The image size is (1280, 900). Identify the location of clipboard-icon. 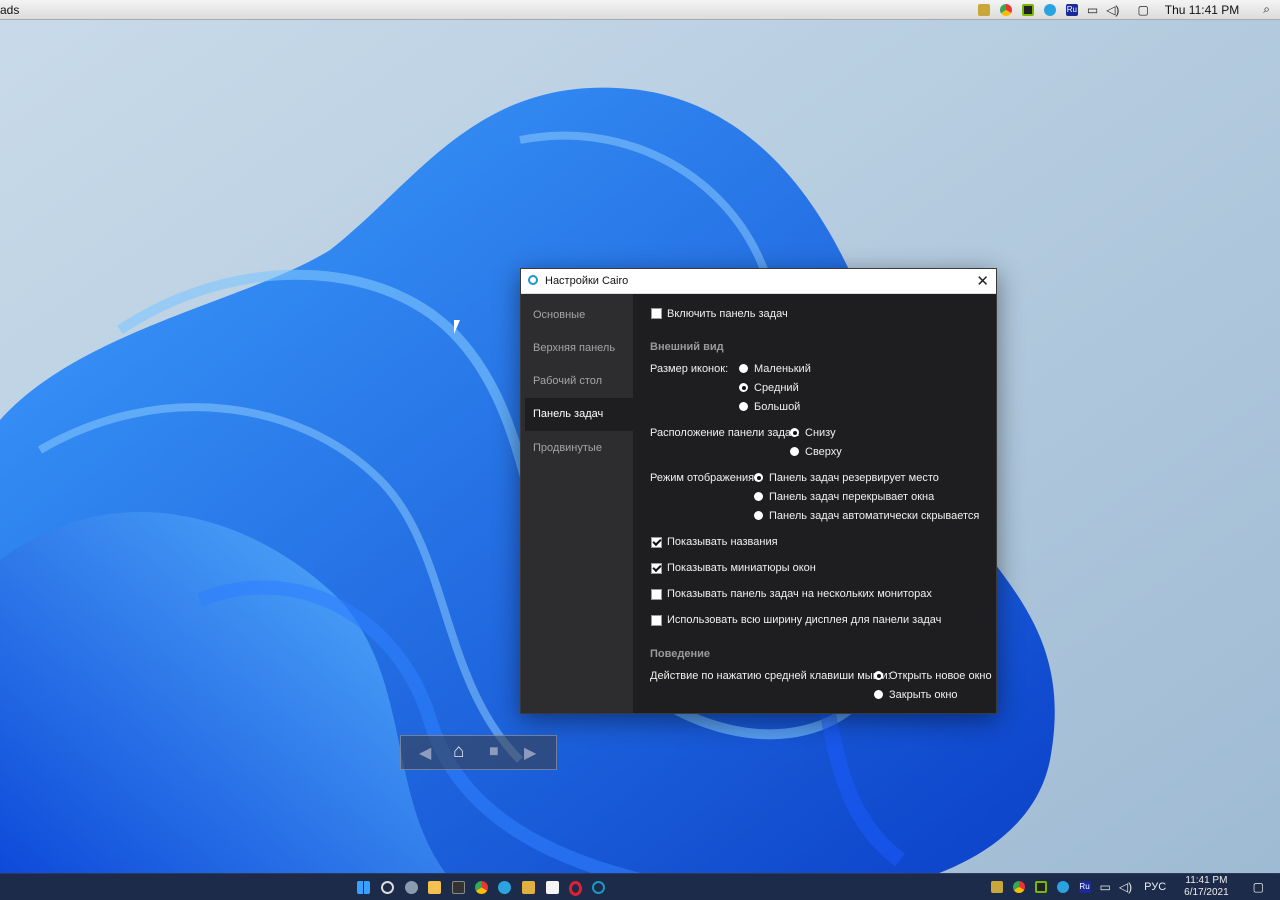
(983, 9).